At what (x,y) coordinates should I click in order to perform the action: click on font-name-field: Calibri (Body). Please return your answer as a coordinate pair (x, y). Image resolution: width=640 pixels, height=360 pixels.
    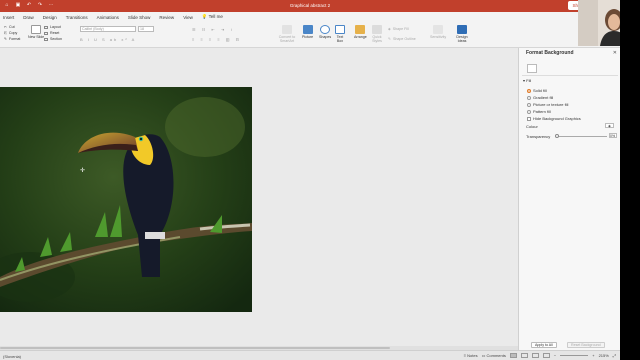
    Looking at the image, I should click on (108, 29).